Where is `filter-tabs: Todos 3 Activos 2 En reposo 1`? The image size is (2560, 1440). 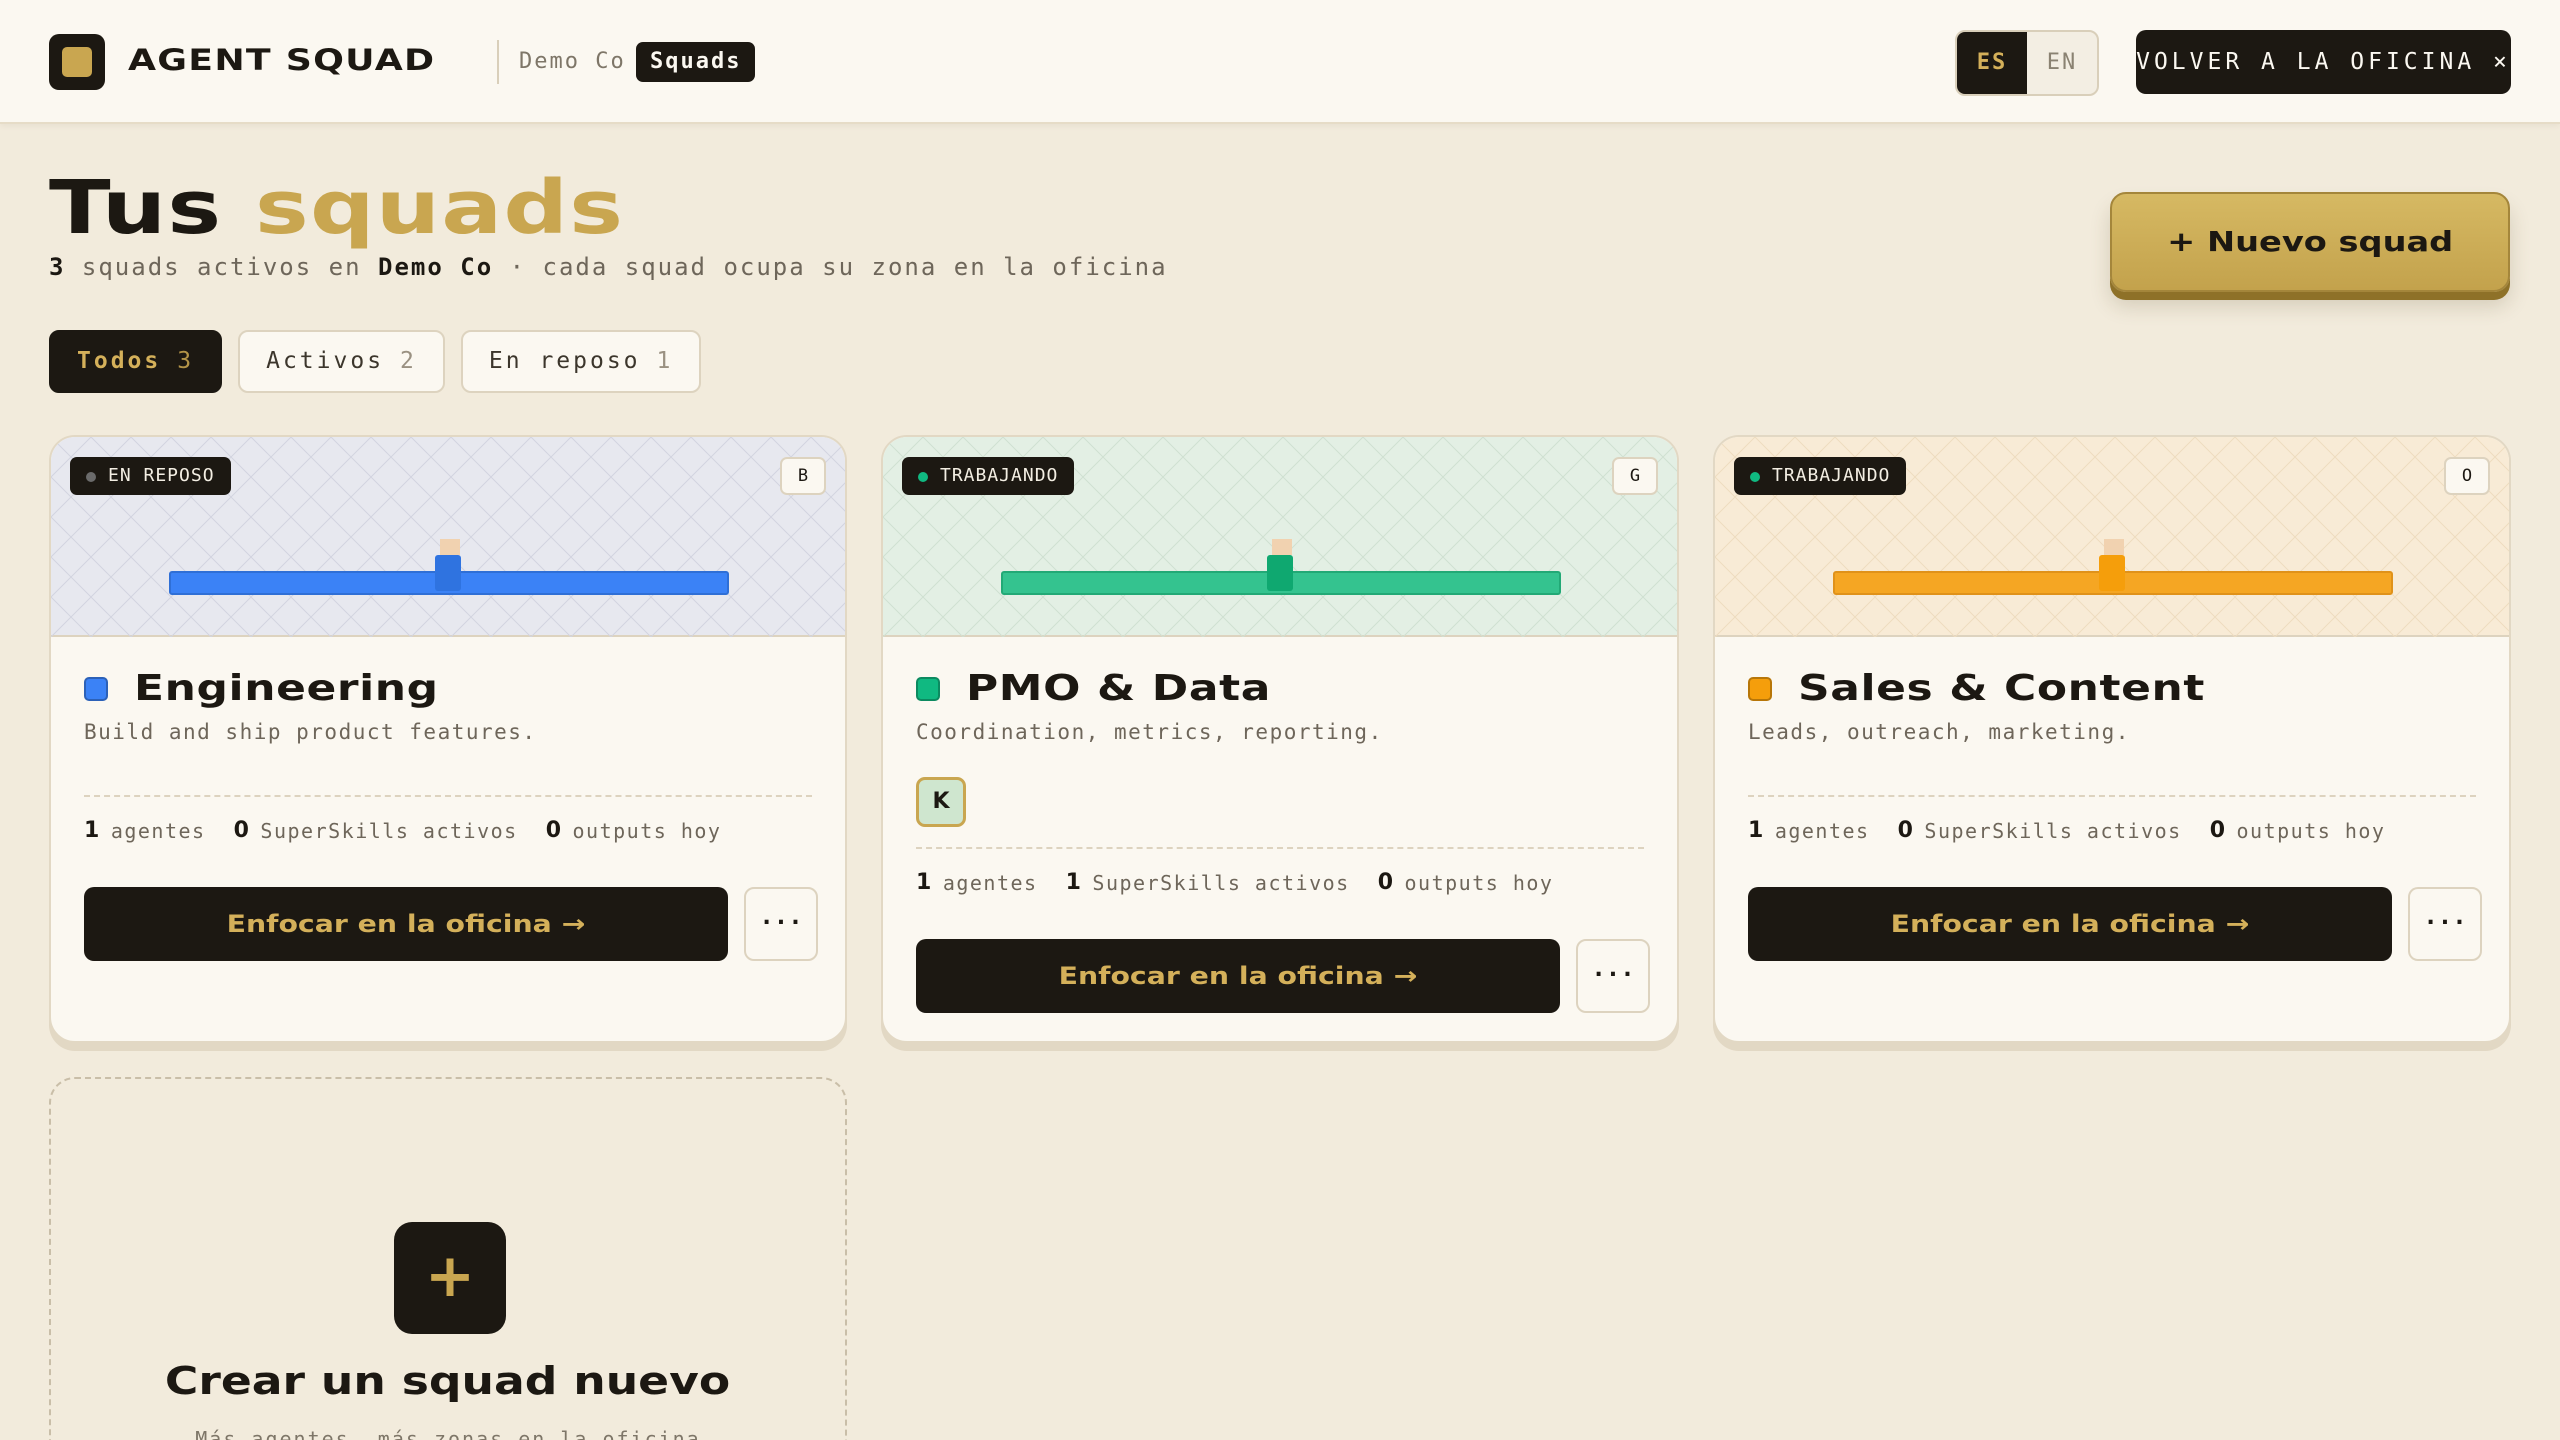
filter-tabs: Todos 3 Activos 2 En reposo 1 is located at coordinates (375, 361).